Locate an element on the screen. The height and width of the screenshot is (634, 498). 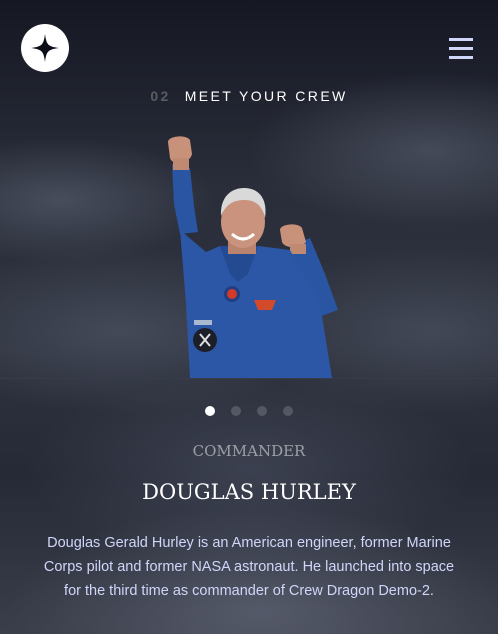
crew-role: COMMANDER is located at coordinates (249, 451).